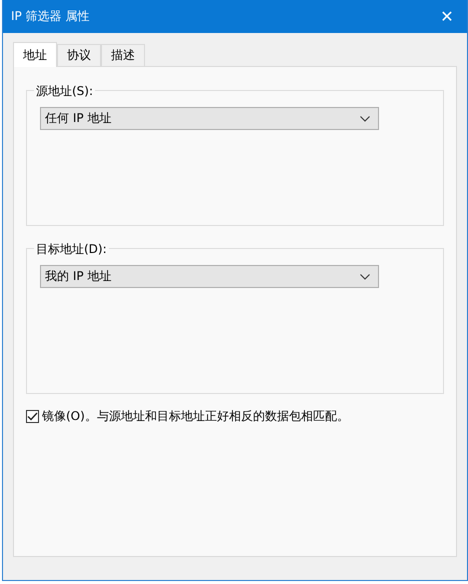 Image resolution: width=468 pixels, height=584 pixels. I want to click on window-title: IP 筛选器 属性, so click(50, 16).